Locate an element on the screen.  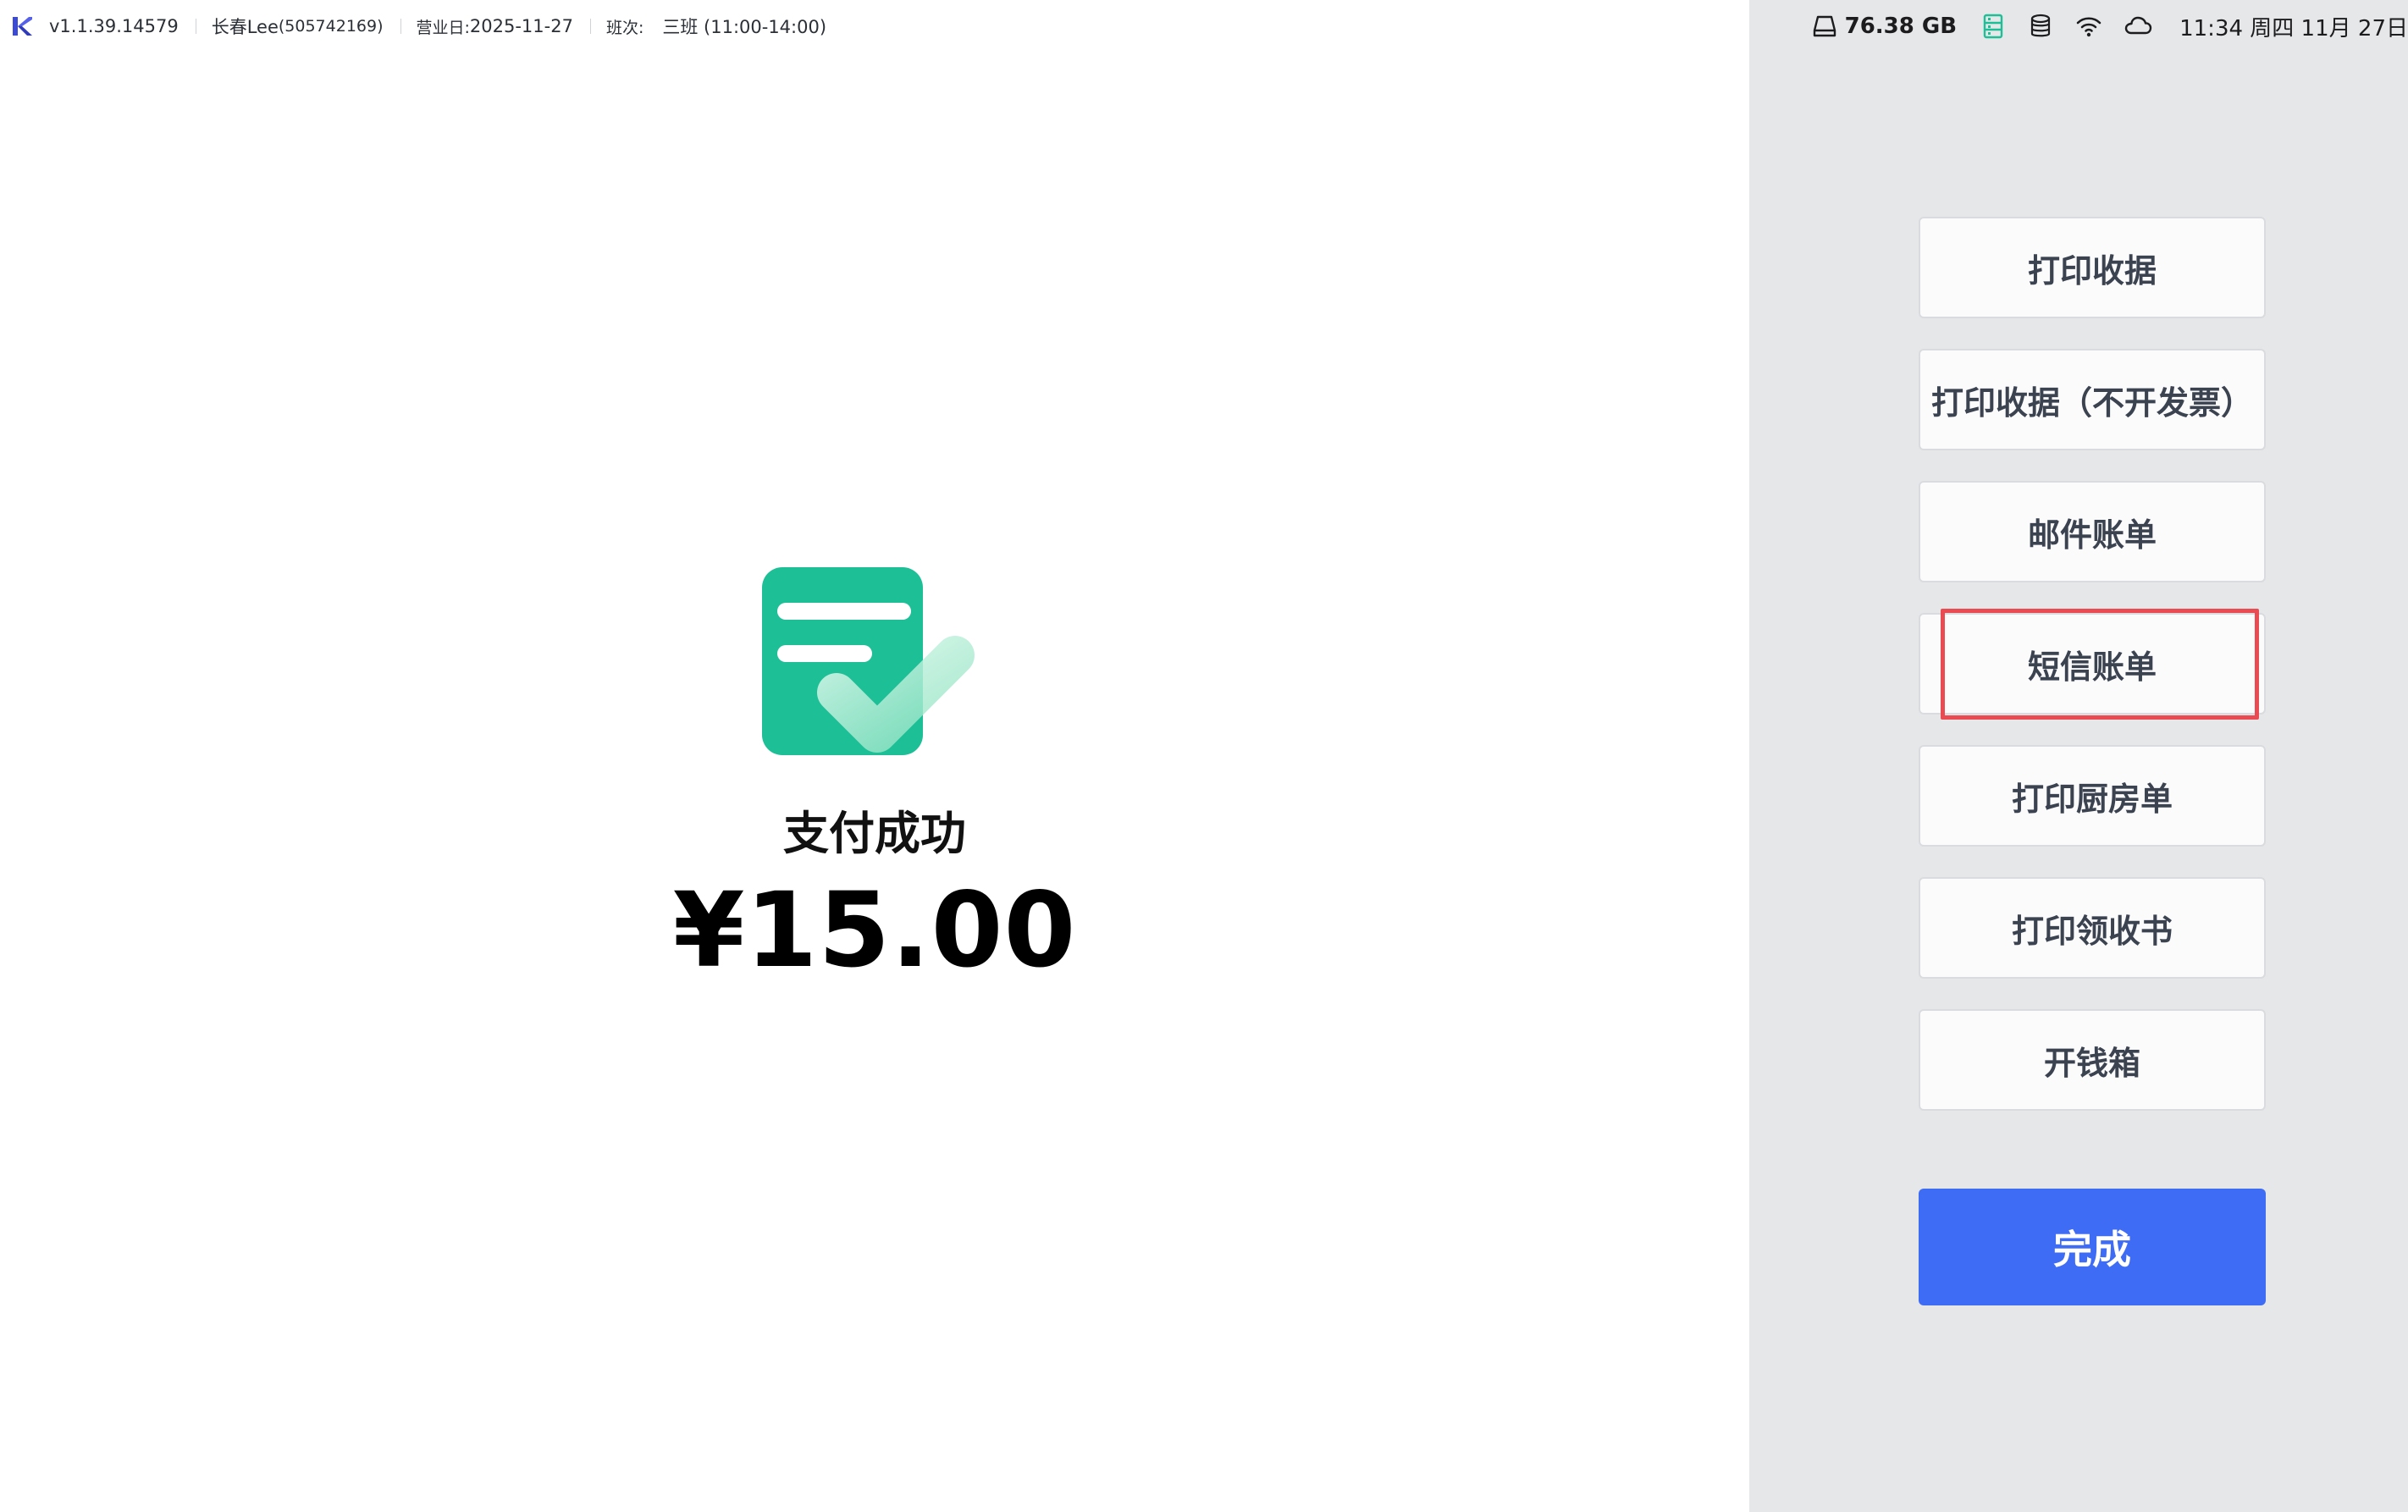
payment-status-title: 支付成功 is located at coordinates (874, 833).